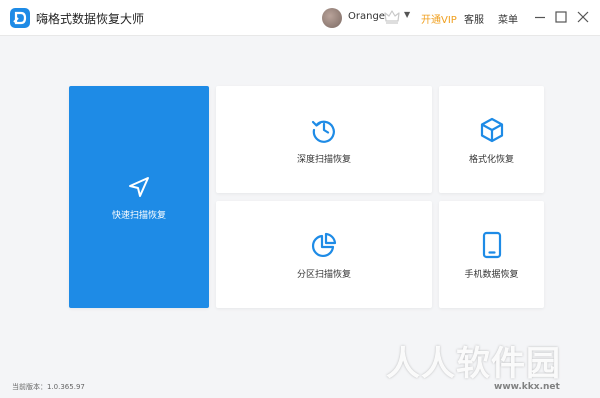 Image resolution: width=600 pixels, height=398 pixels. What do you see at coordinates (561, 17) in the screenshot?
I see `maximize-icon` at bounding box center [561, 17].